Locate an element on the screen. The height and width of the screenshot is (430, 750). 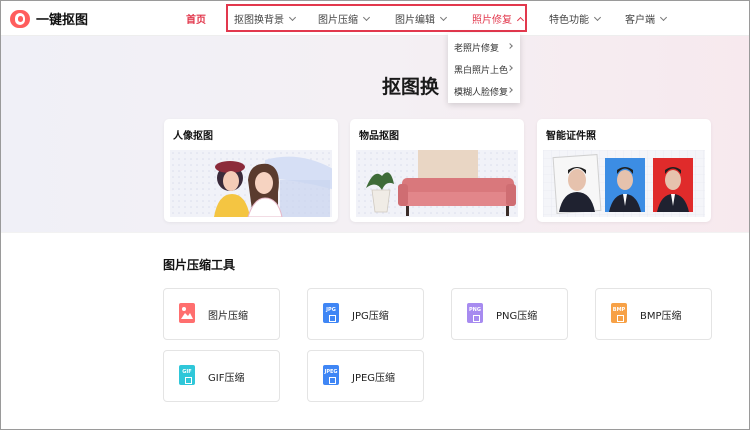
card-portrait-cutout: 人像抠图 is located at coordinates (251, 170).